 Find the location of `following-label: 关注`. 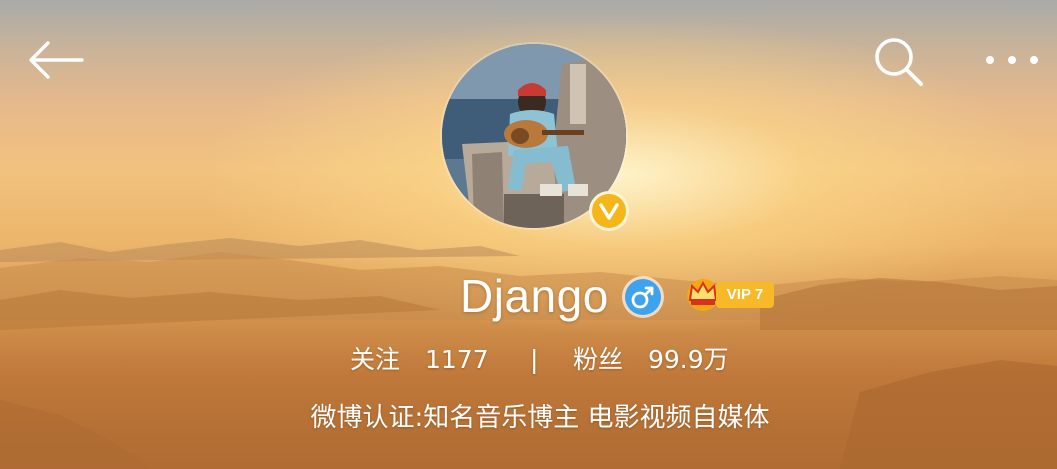

following-label: 关注 is located at coordinates (375, 360).